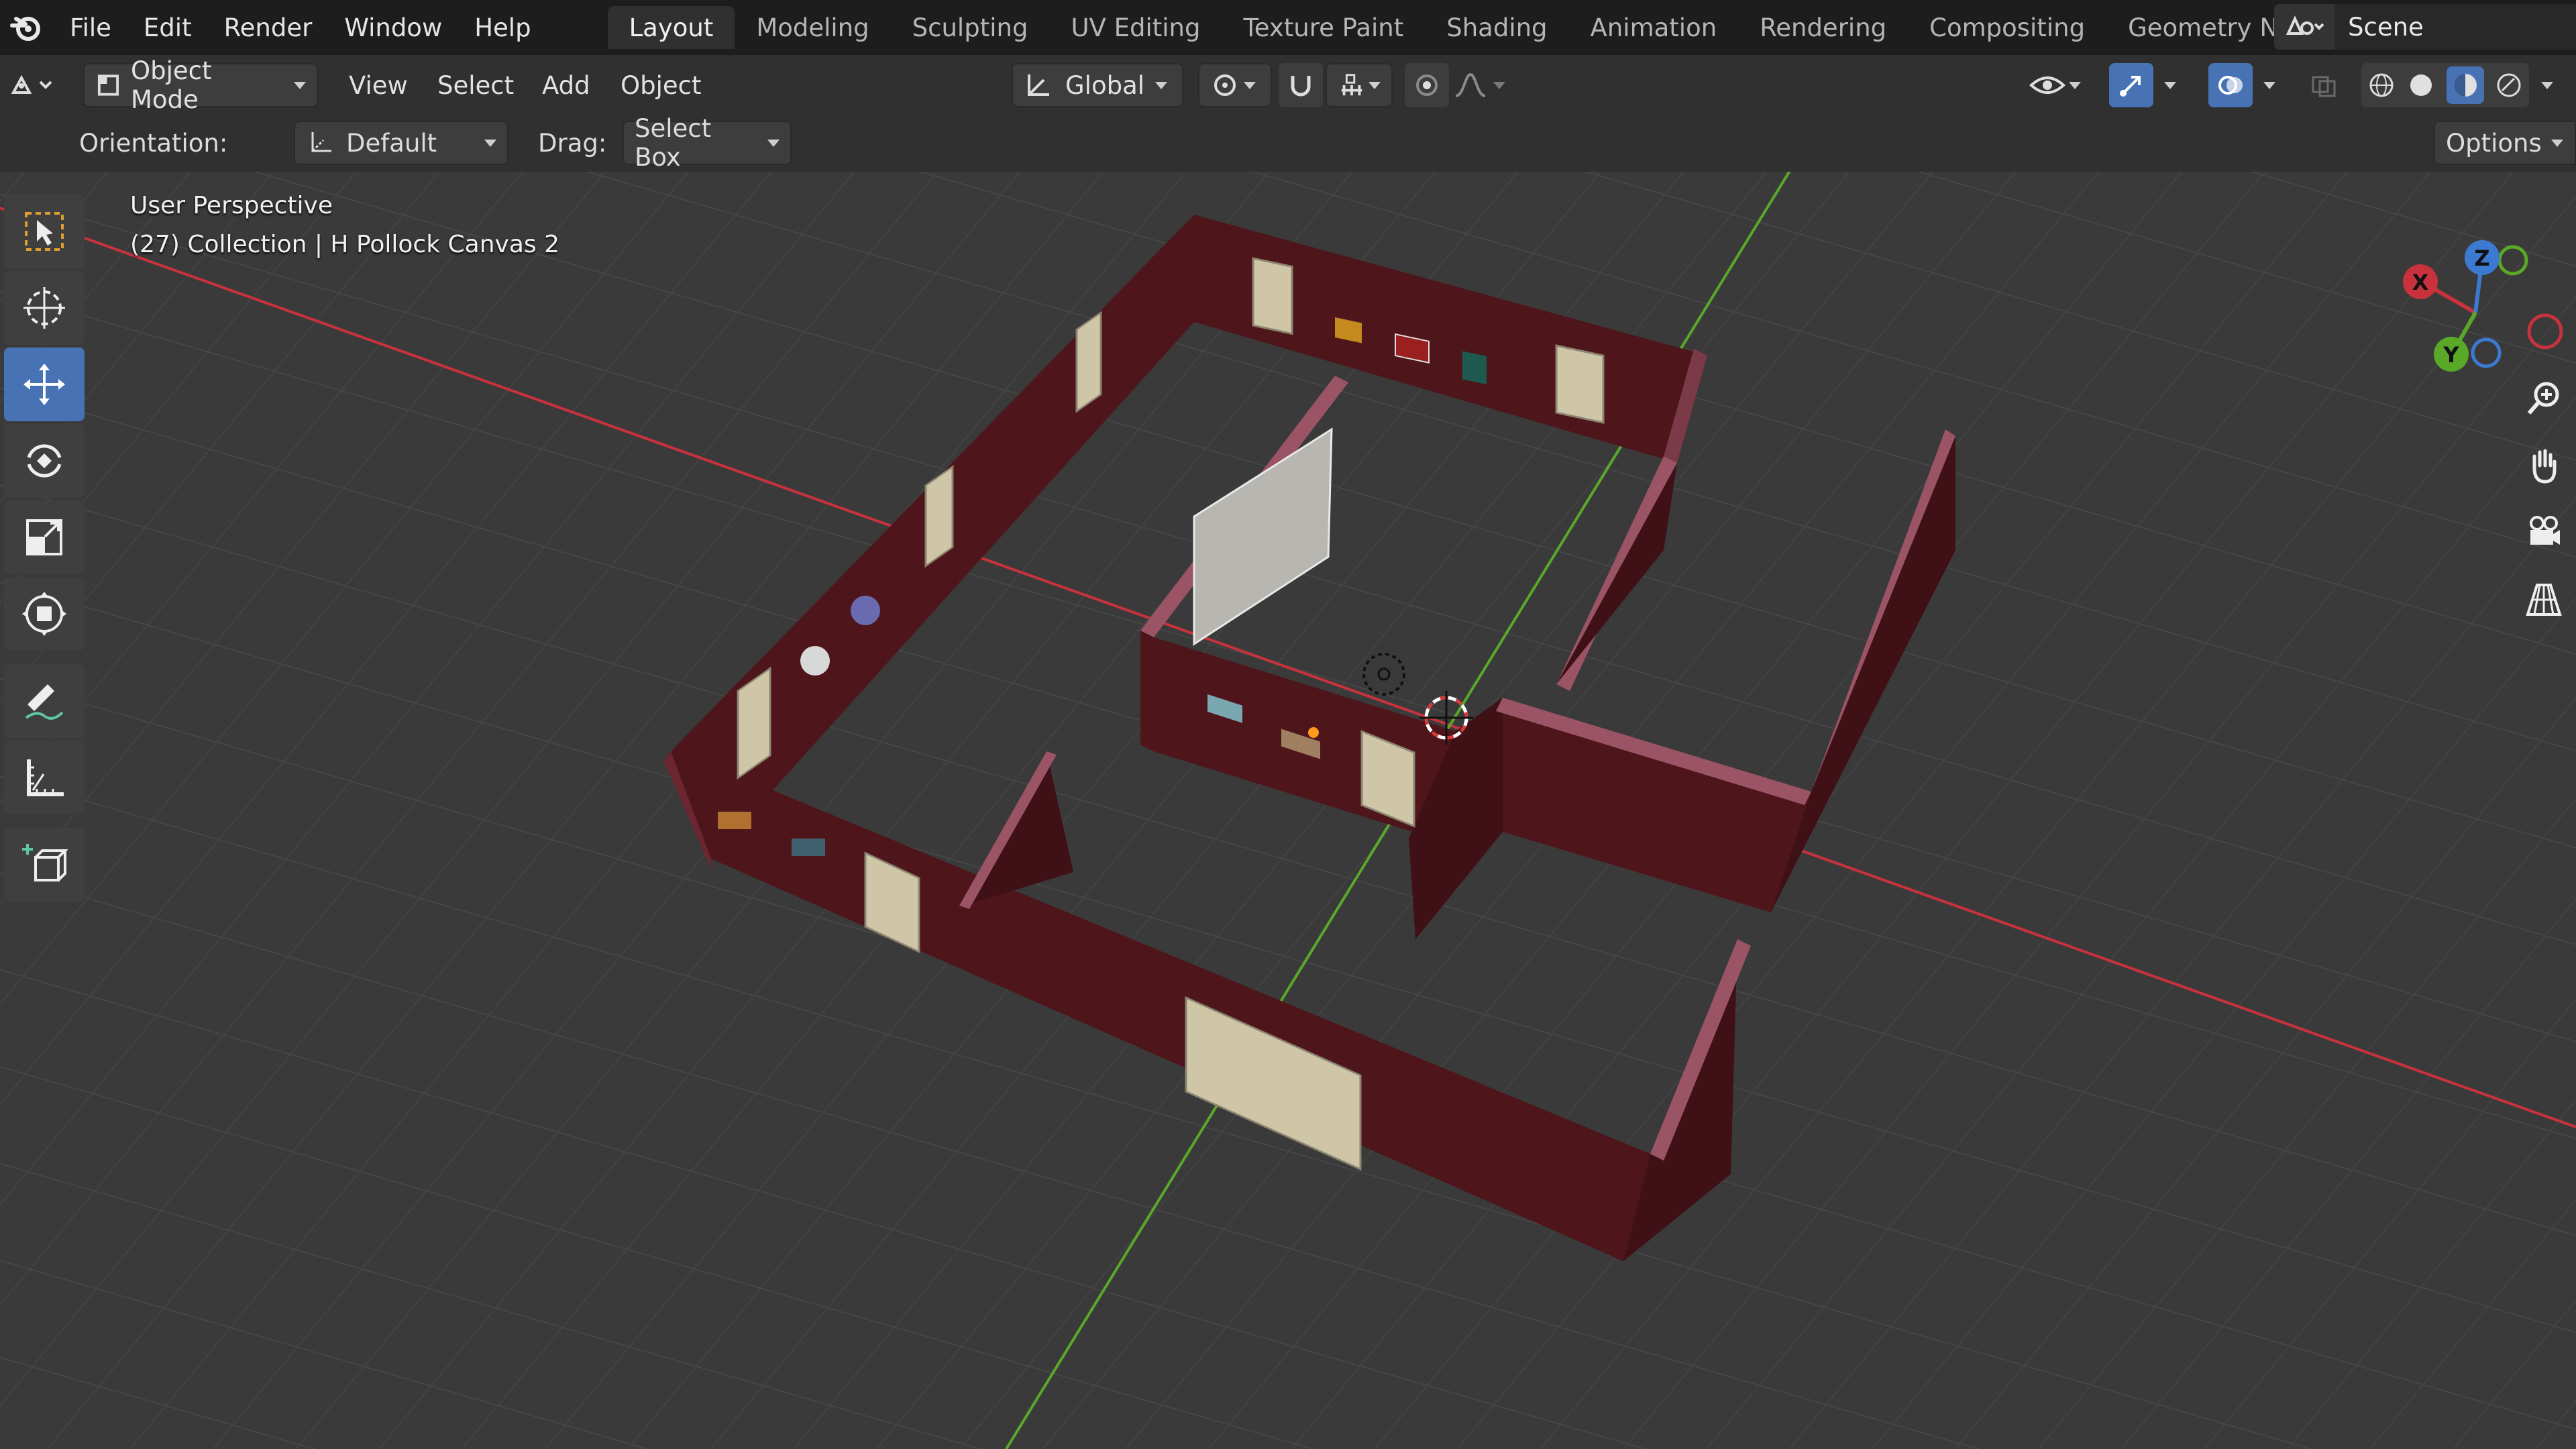  I want to click on move-arrows-icon, so click(44, 384).